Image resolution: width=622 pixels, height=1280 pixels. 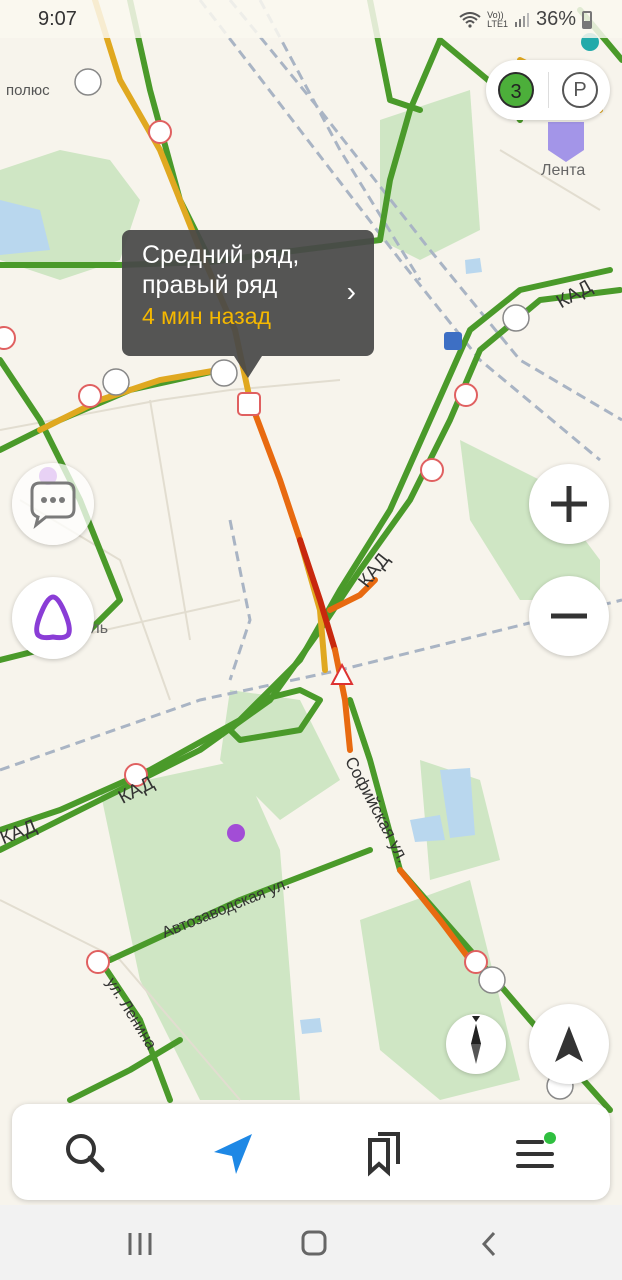 I want to click on chat-button, so click(x=53, y=504).